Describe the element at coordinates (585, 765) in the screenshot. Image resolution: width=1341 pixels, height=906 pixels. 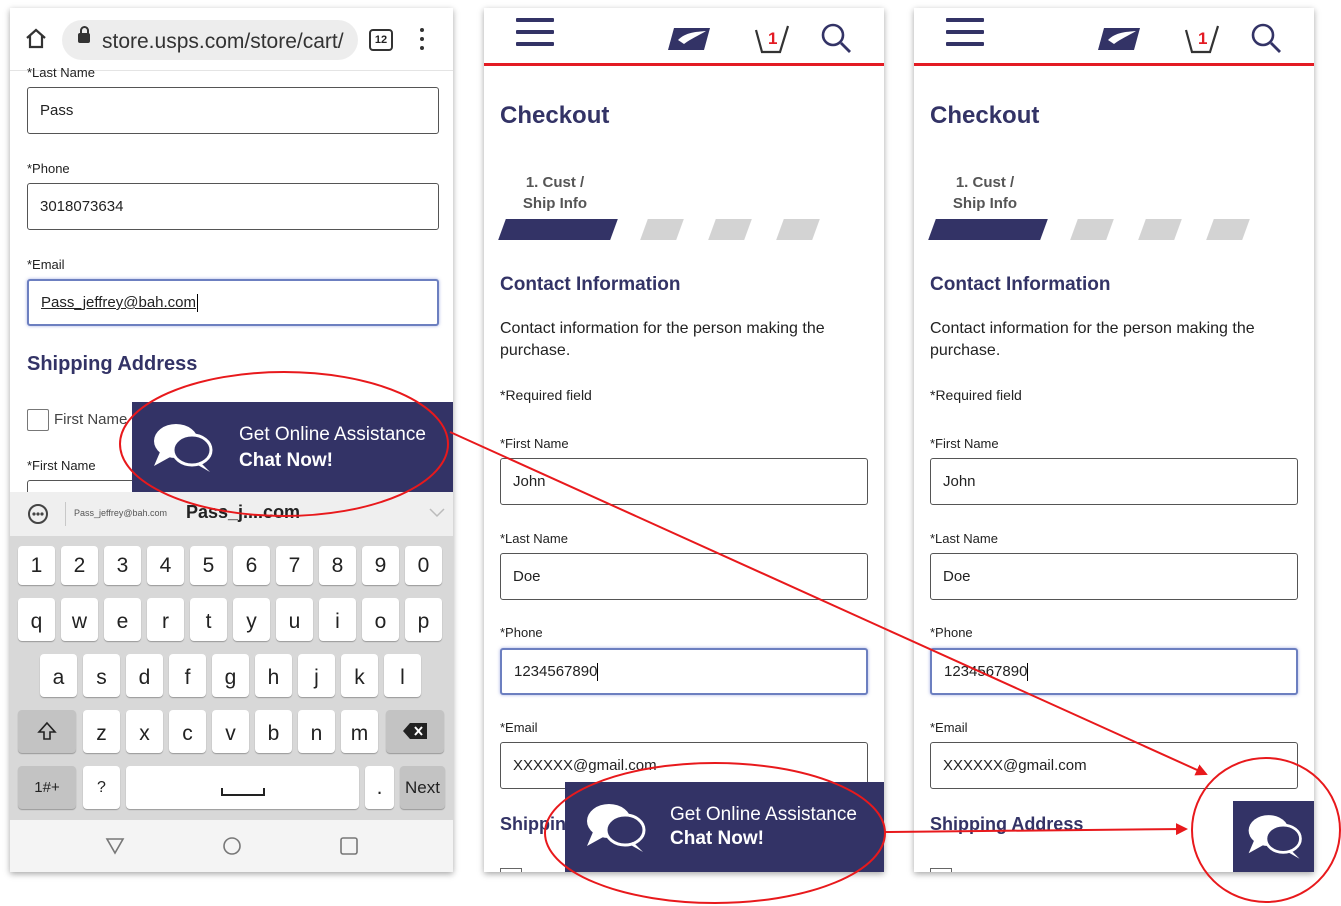
I see `email-value: XXXXXX@gmail.com` at that location.